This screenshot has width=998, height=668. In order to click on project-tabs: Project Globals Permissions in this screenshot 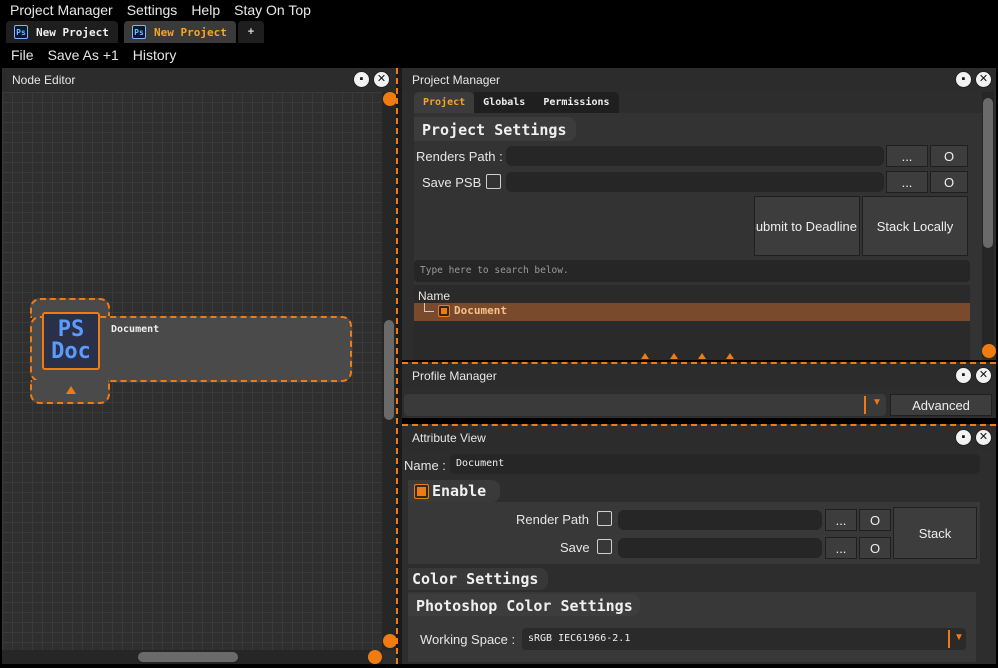, I will do `click(516, 102)`.